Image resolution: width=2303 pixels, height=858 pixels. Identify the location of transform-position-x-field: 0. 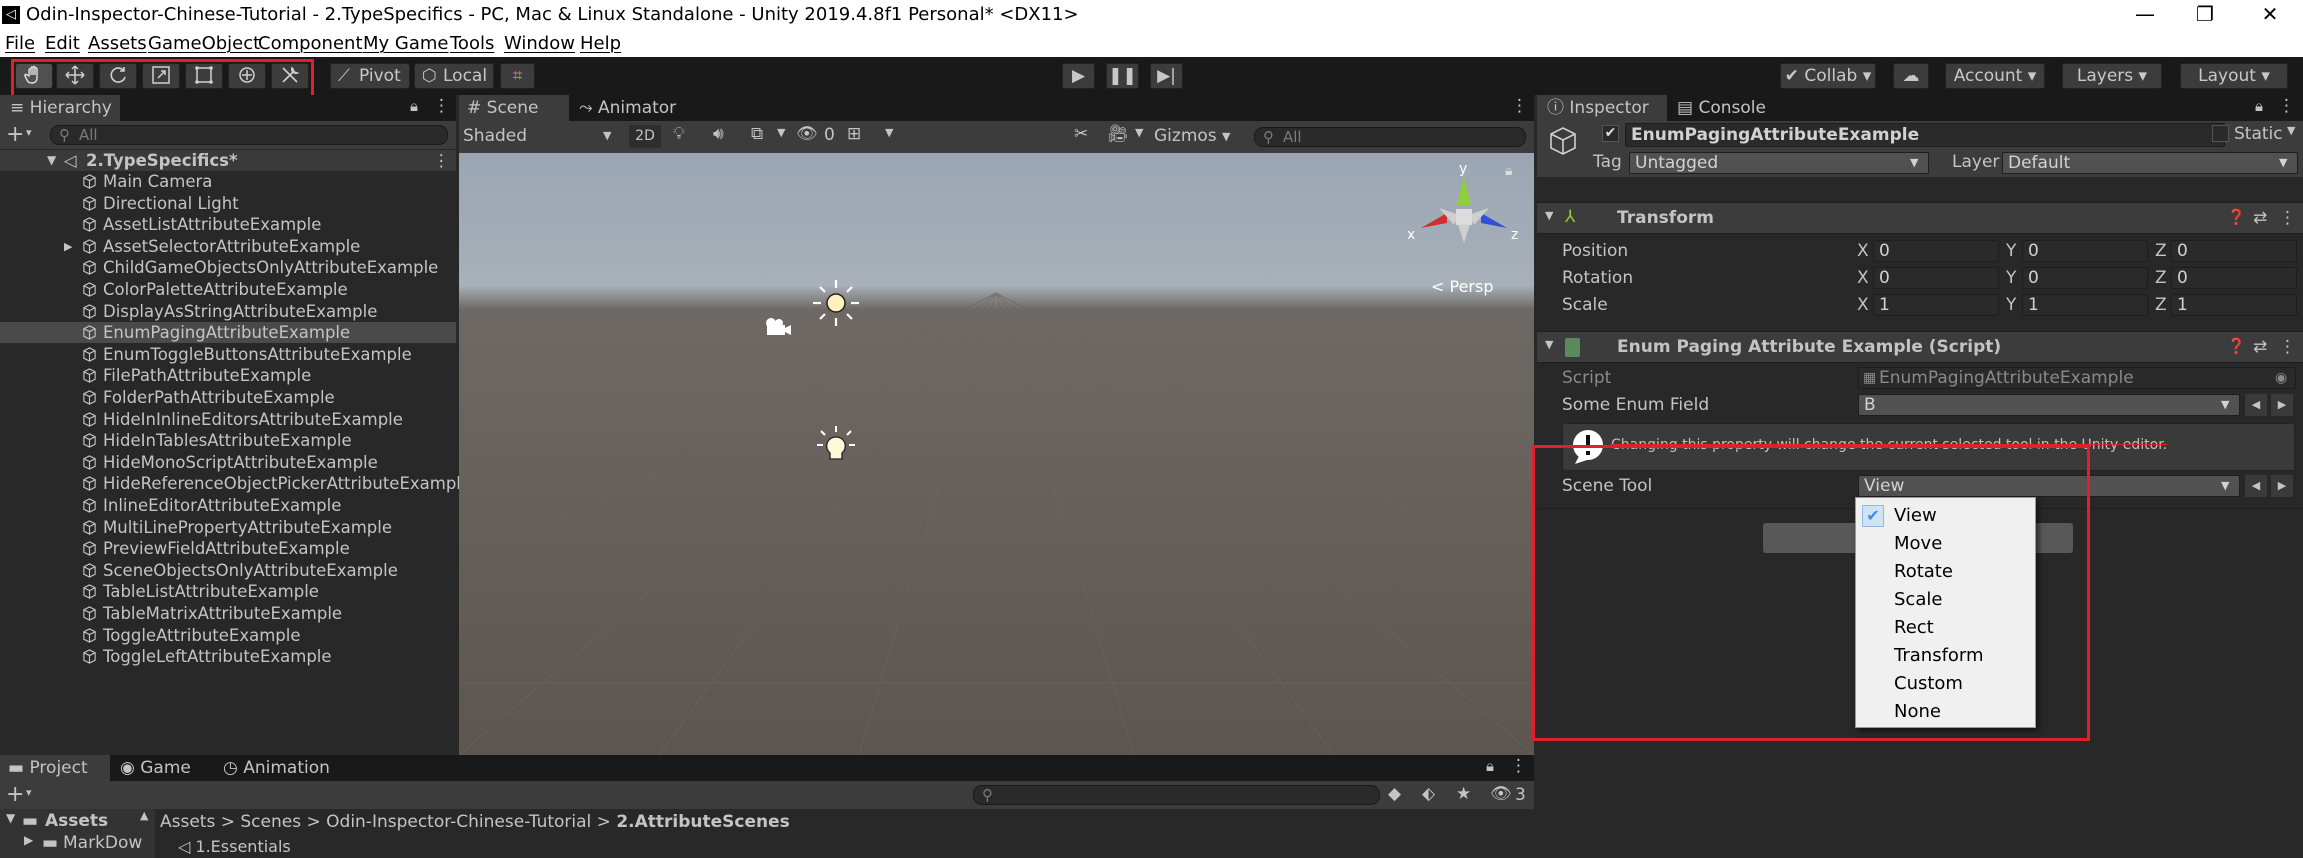
(1936, 251).